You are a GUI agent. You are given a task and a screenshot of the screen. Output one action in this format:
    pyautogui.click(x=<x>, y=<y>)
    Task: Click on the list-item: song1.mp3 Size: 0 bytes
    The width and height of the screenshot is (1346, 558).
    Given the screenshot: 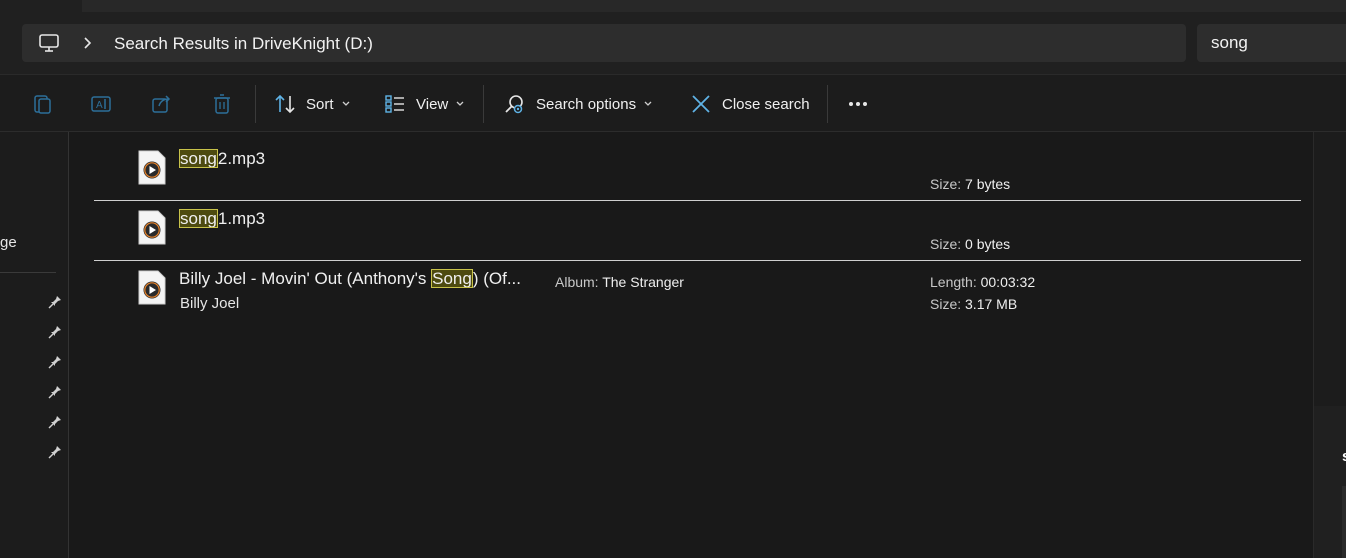 What is the action you would take?
    pyautogui.click(x=697, y=232)
    